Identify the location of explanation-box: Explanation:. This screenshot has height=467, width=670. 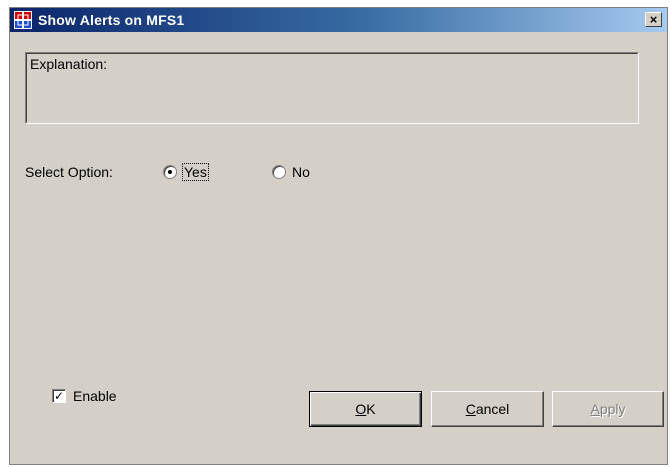
(332, 88).